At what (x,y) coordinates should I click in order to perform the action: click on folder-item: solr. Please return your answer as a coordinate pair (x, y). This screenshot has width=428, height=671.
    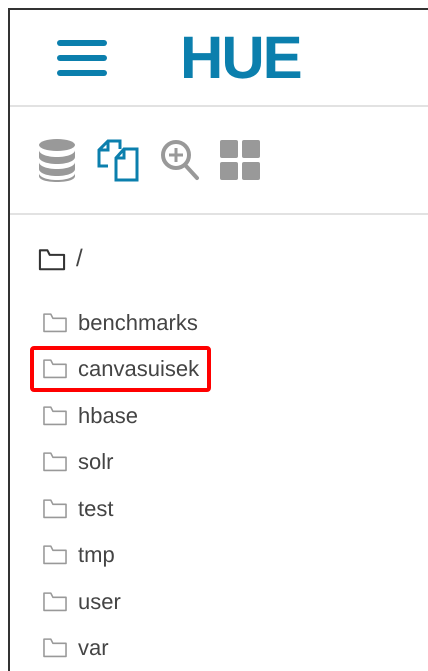
    Looking at the image, I should click on (78, 461).